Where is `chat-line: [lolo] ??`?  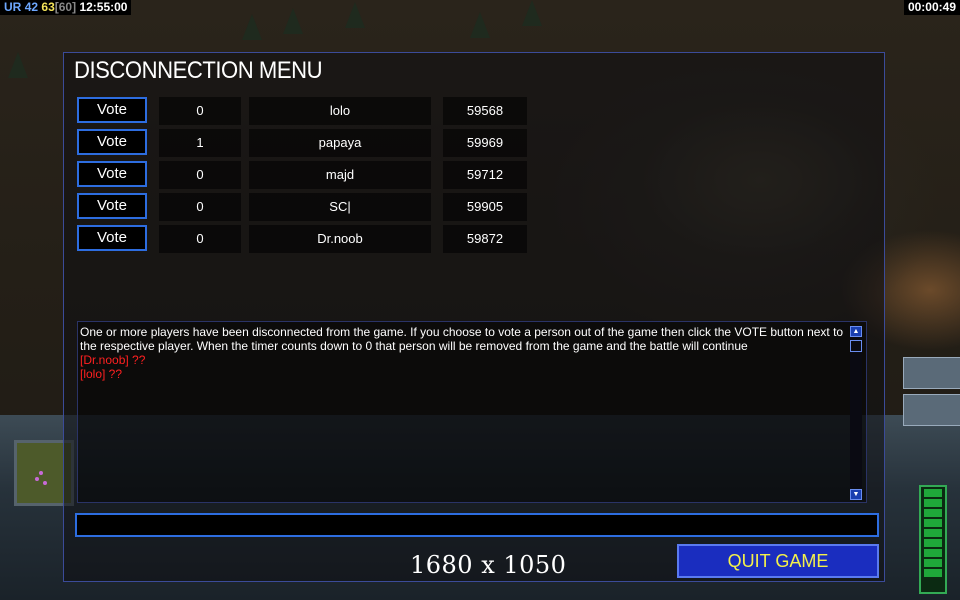
chat-line: [lolo] ?? is located at coordinates (101, 374).